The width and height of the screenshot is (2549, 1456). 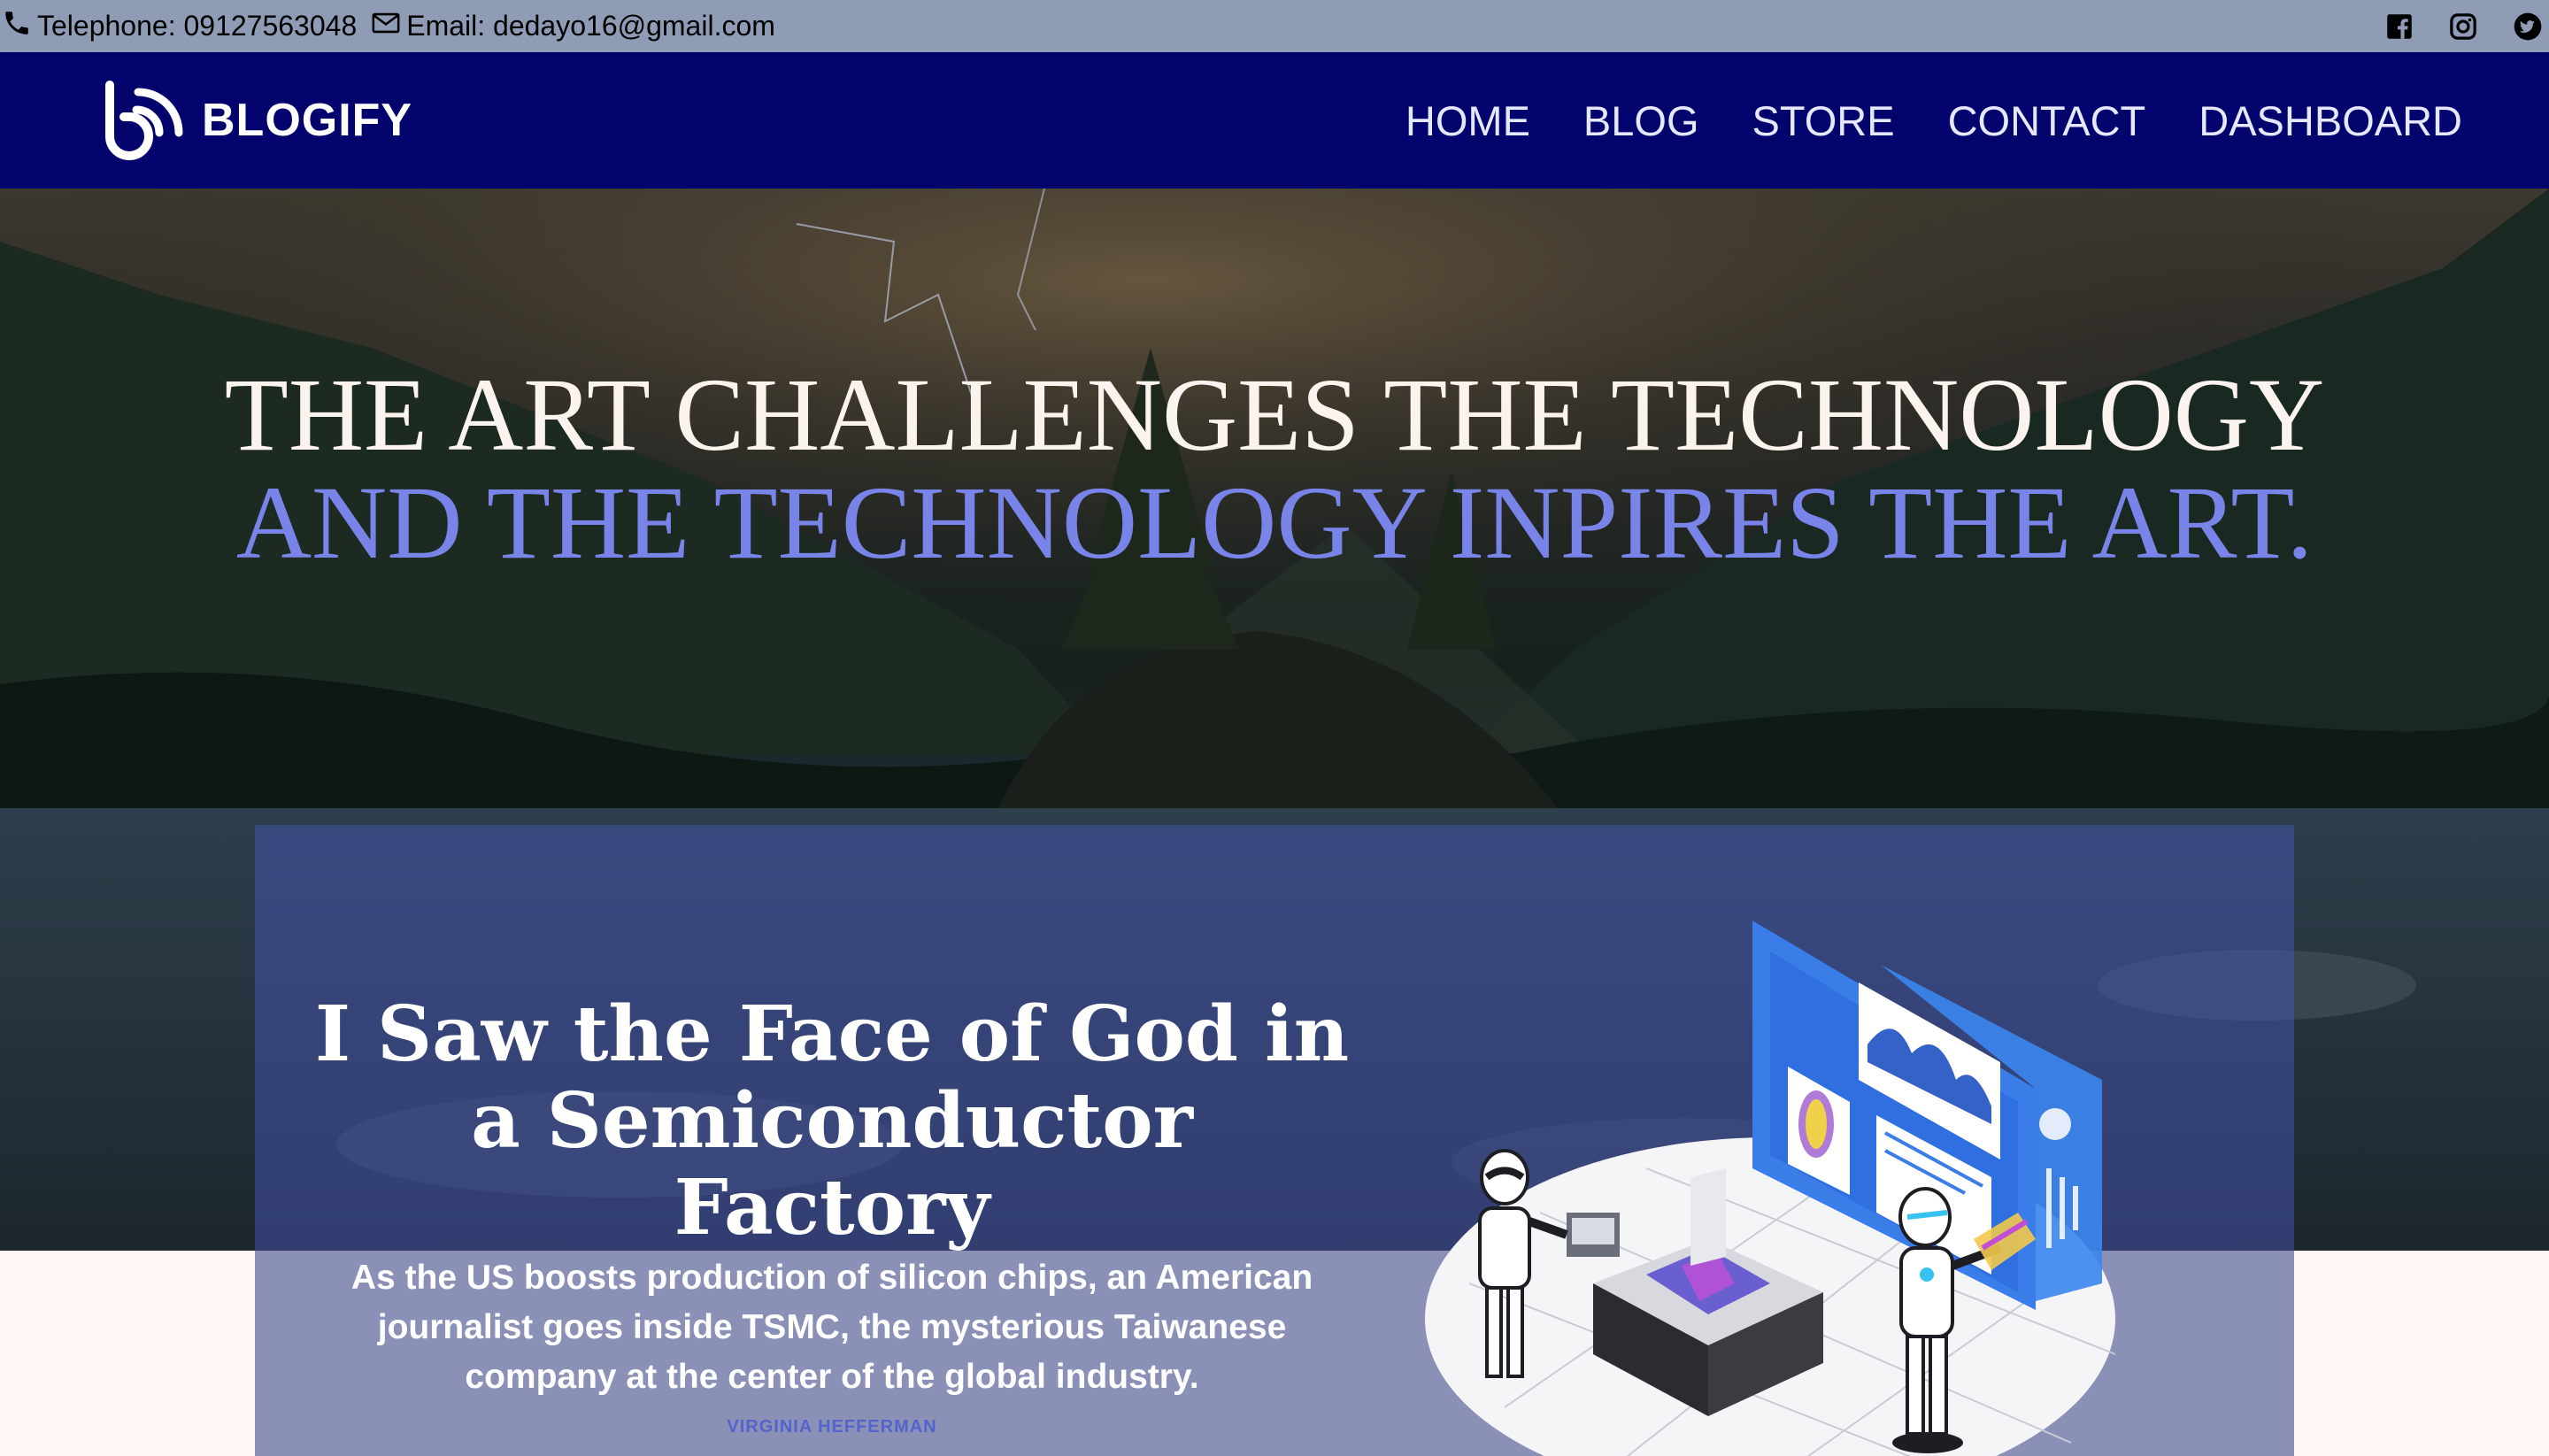 What do you see at coordinates (1468, 120) in the screenshot?
I see `nav-home: HOME` at bounding box center [1468, 120].